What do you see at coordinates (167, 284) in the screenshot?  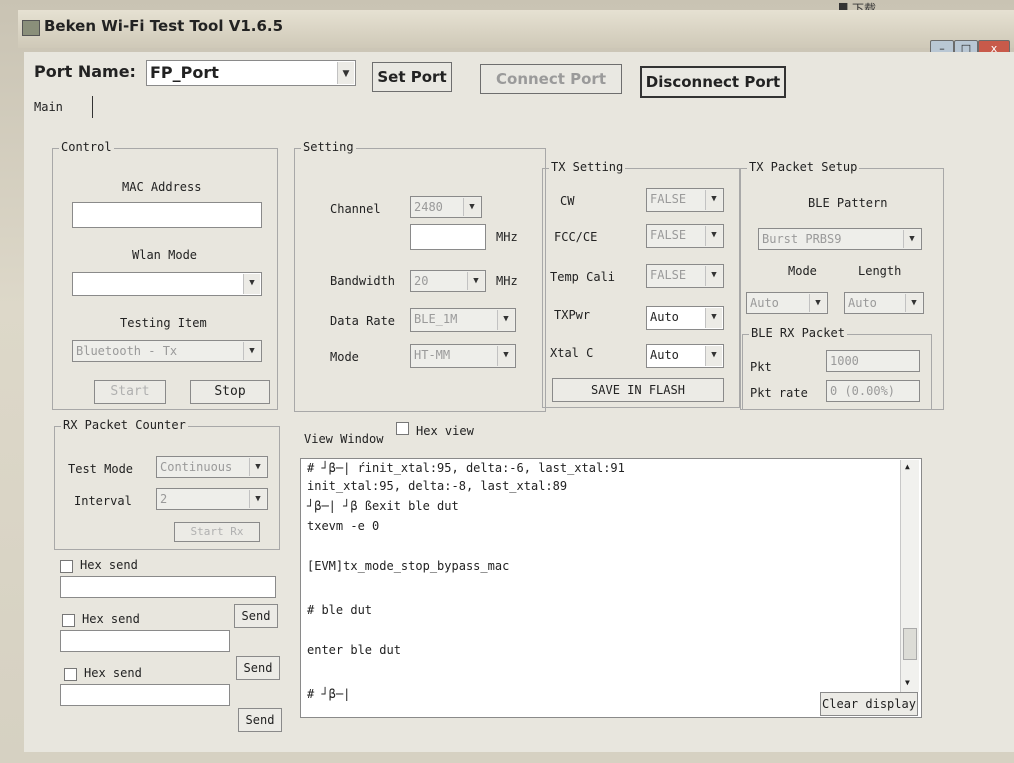 I see `wlan-mode-select: ▼` at bounding box center [167, 284].